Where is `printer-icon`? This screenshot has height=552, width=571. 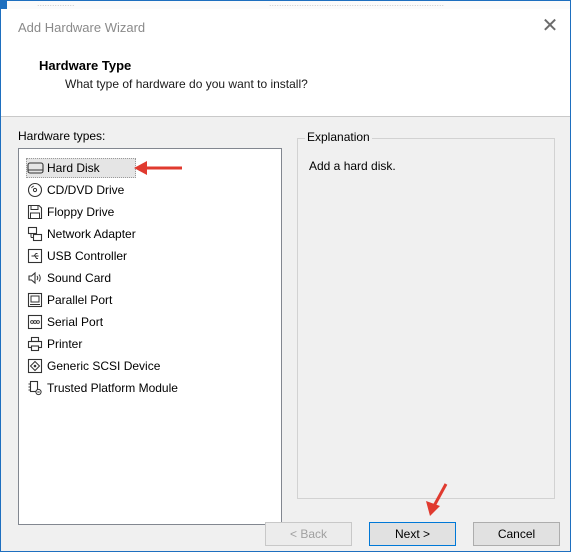 printer-icon is located at coordinates (35, 344).